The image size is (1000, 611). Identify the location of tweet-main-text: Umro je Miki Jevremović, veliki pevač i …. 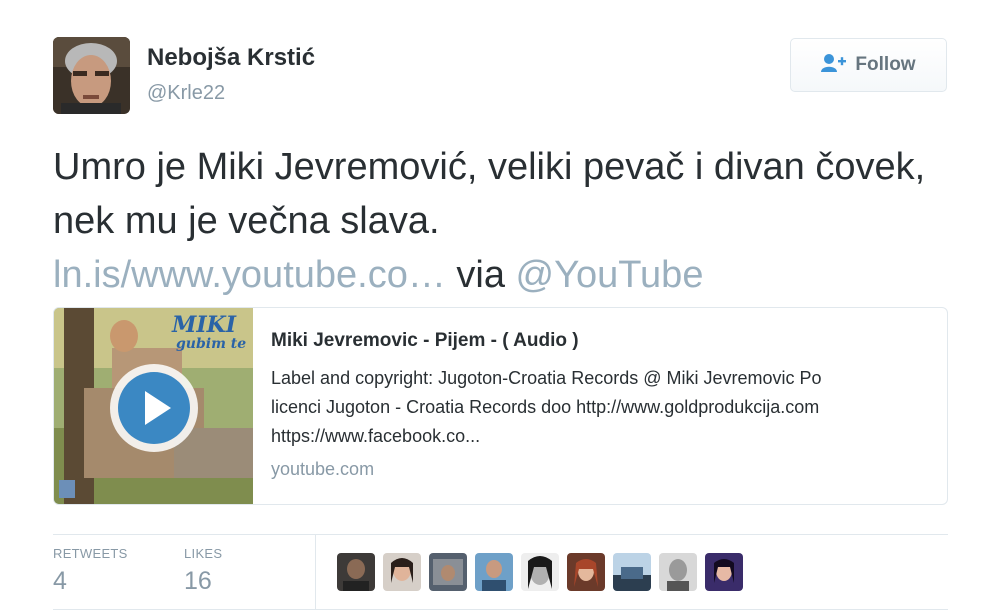
(489, 194).